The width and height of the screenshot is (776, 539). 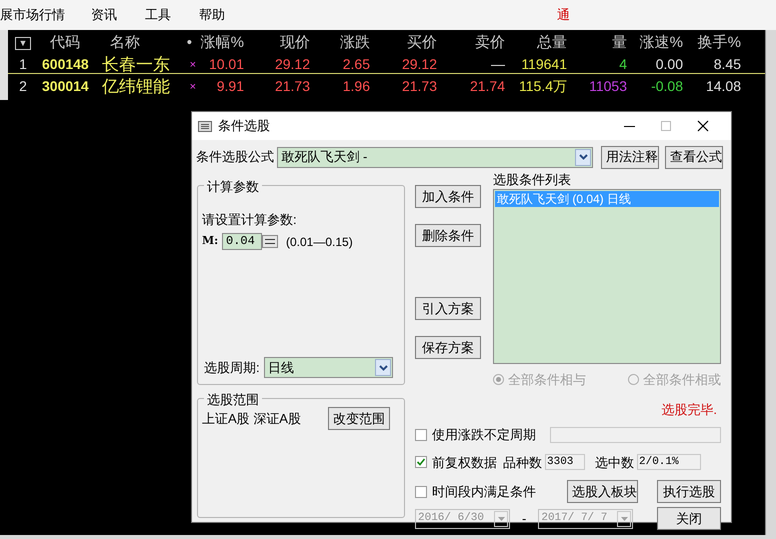 What do you see at coordinates (608, 86) in the screenshot?
I see `table-cell-text: 11053` at bounding box center [608, 86].